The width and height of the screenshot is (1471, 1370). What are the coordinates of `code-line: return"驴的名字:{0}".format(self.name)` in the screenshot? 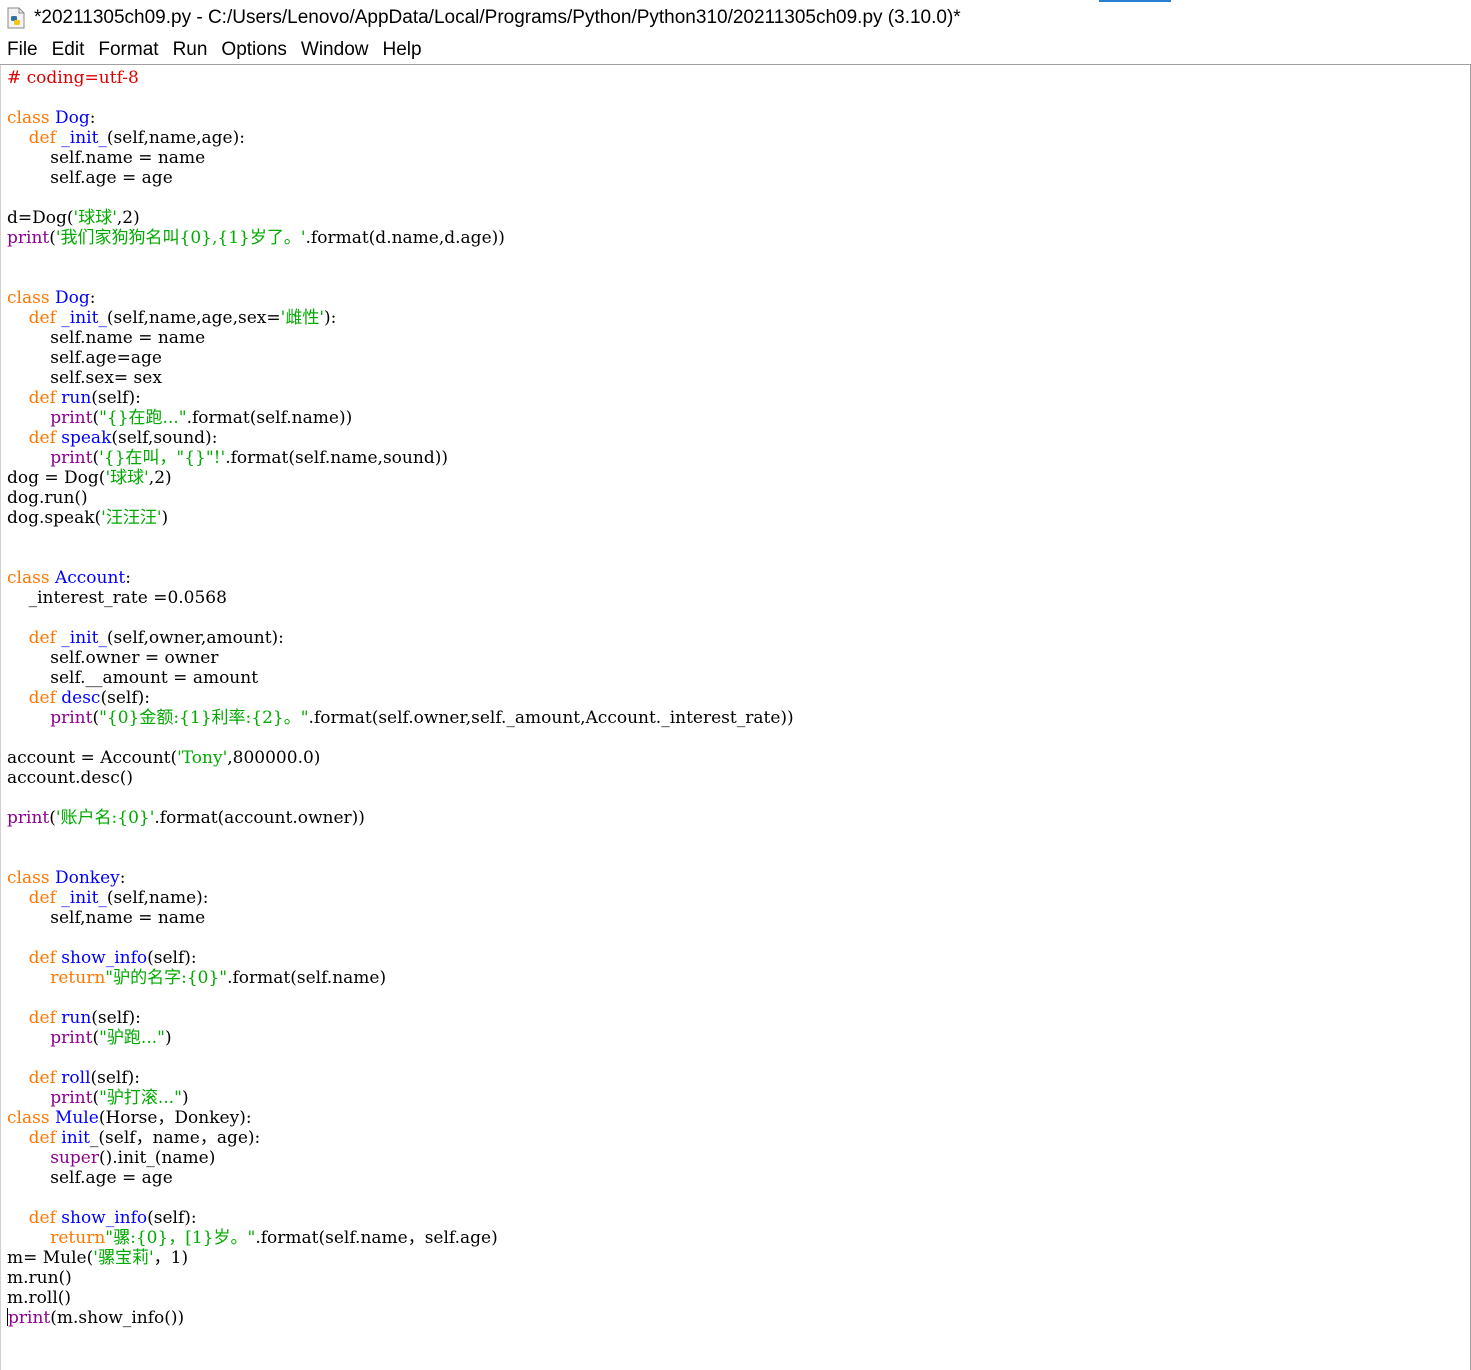 It's located at (400, 978).